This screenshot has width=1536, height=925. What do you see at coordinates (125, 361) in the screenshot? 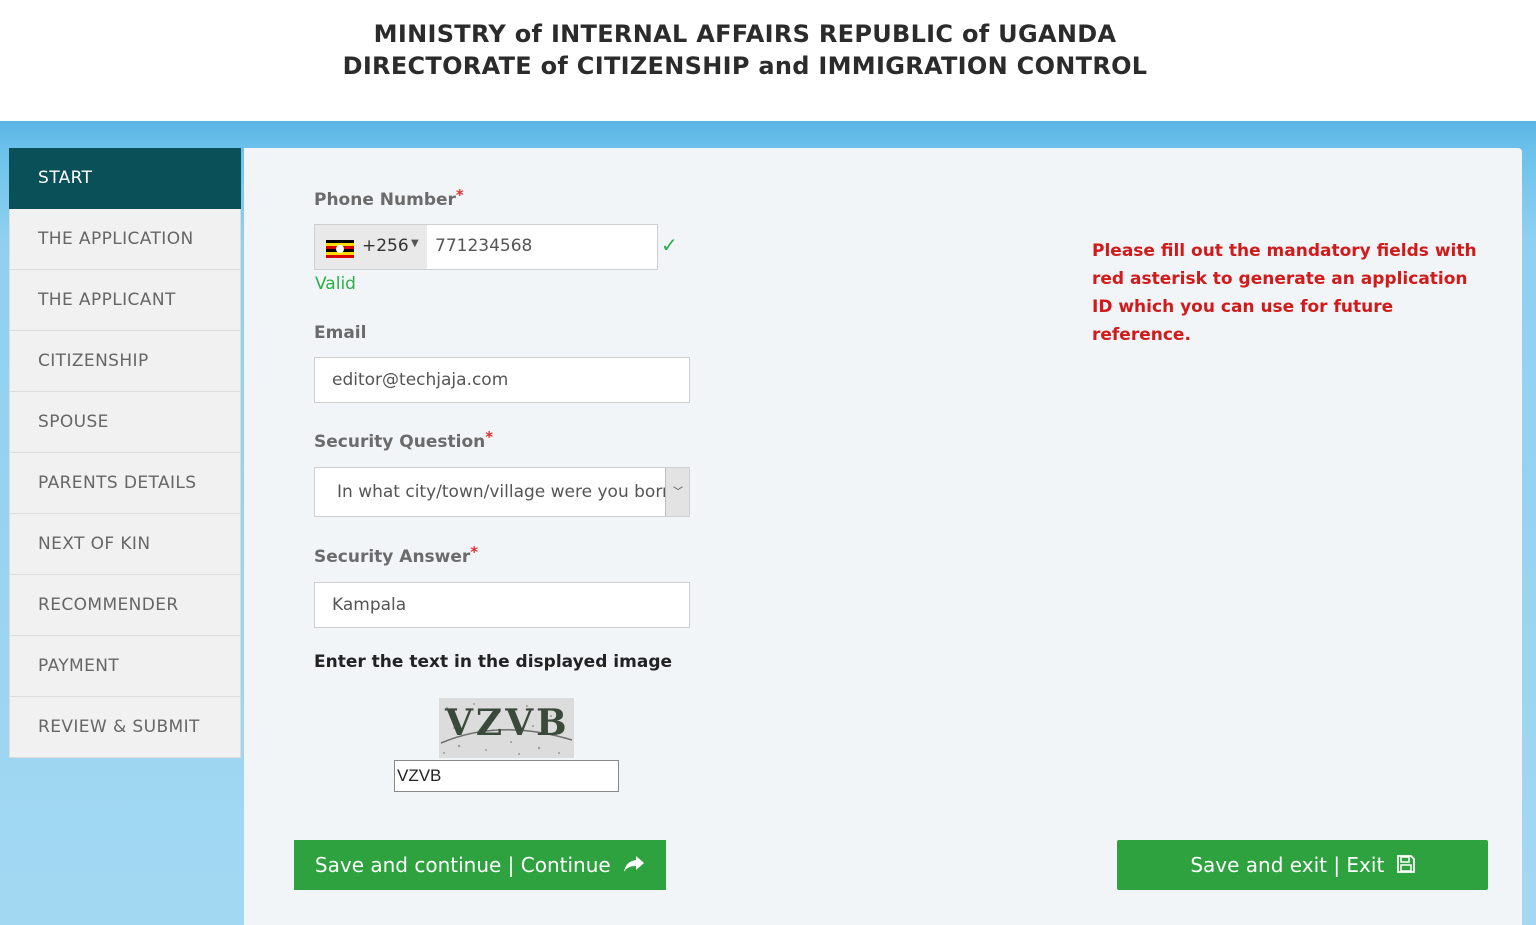
I see `sidebar-item-citizenship: CITIZENSHIP` at bounding box center [125, 361].